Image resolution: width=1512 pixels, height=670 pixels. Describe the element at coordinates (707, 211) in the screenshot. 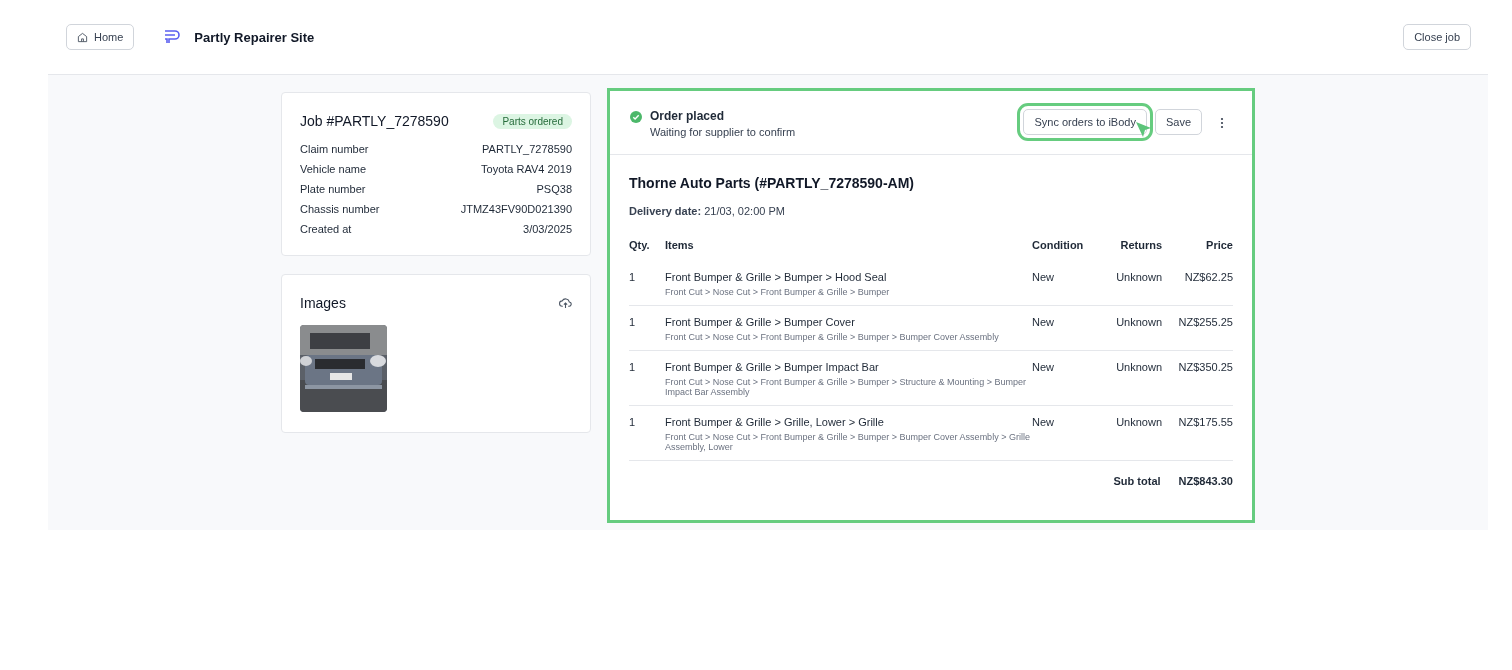

I see `delivery-date: Delivery date: 21/03, 02:00 PM` at that location.